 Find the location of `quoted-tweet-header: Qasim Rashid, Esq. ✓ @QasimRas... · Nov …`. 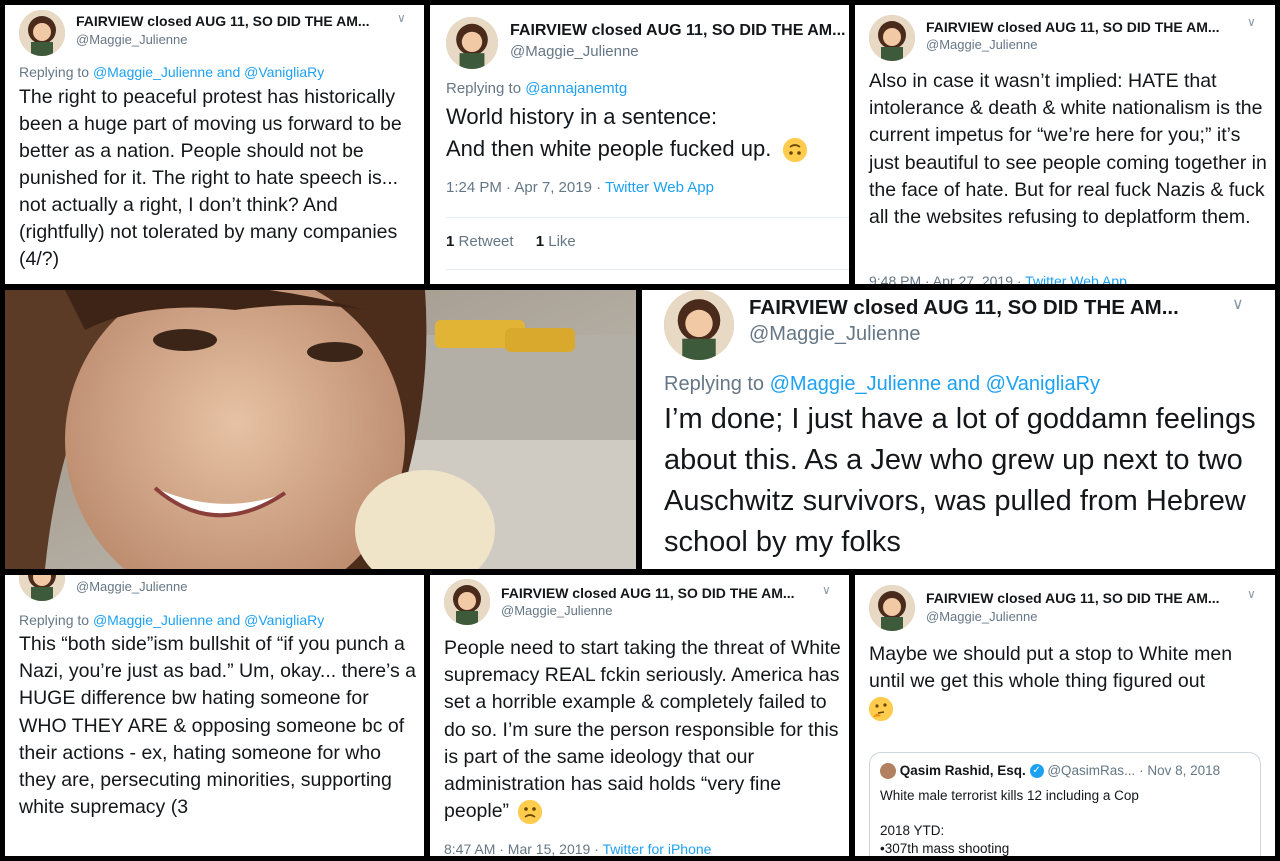

quoted-tweet-header: Qasim Rashid, Esq. ✓ @QasimRas... · Nov … is located at coordinates (1050, 771).